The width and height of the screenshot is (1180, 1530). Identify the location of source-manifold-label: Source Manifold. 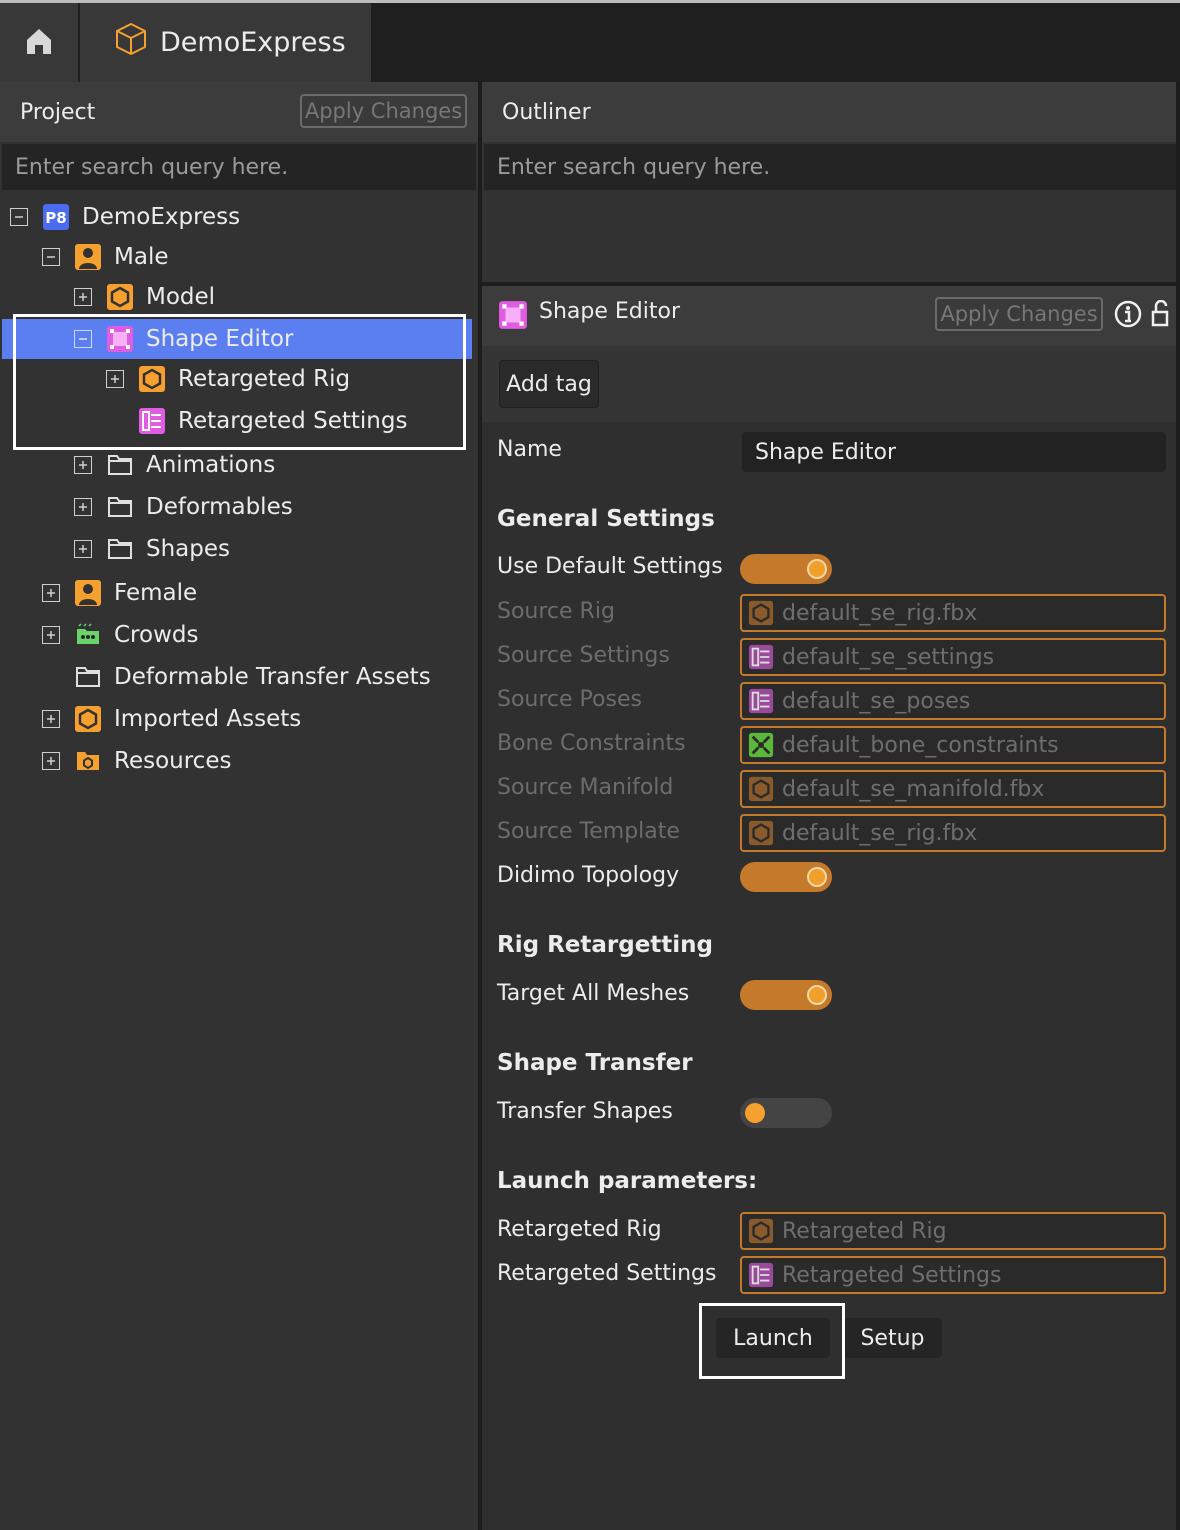
(585, 787).